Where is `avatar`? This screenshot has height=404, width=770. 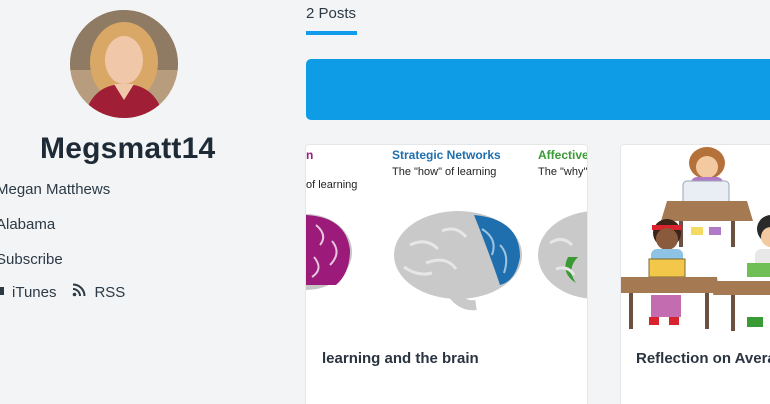 avatar is located at coordinates (124, 64).